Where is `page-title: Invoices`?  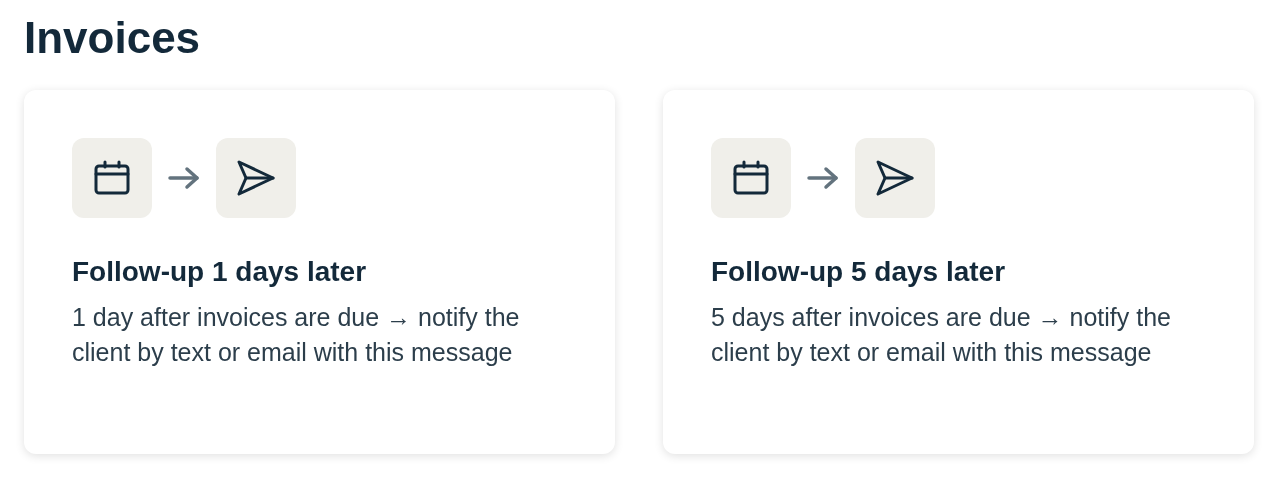
page-title: Invoices is located at coordinates (113, 38).